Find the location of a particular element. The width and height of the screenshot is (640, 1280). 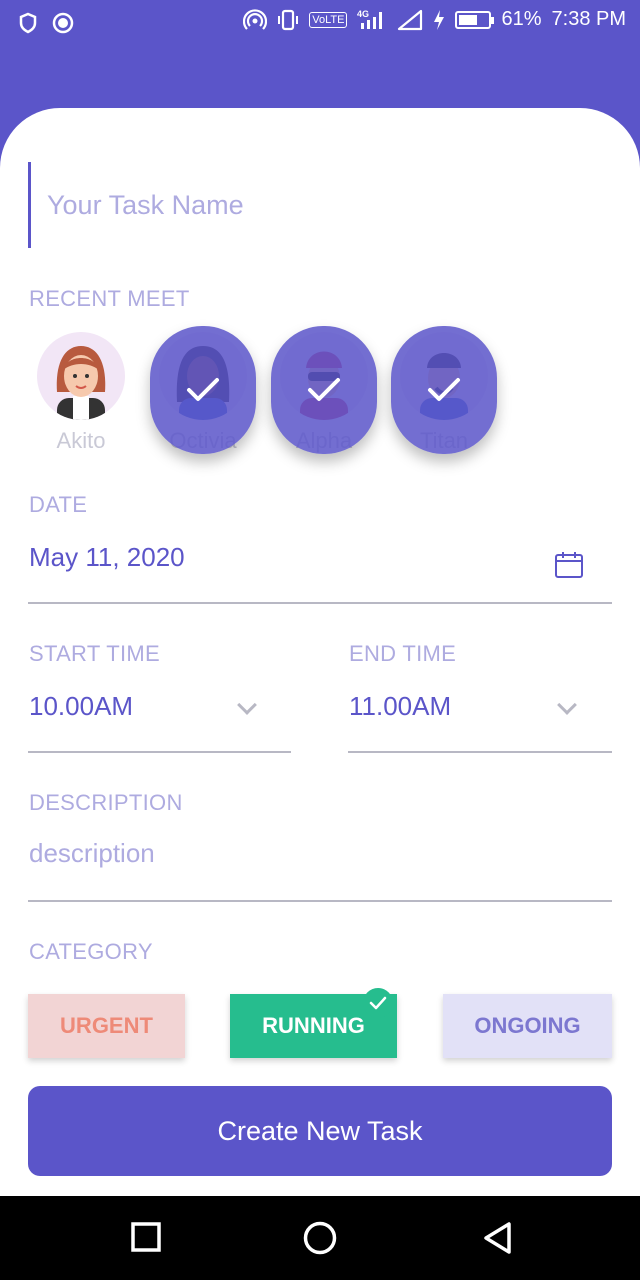

task-name-field is located at coordinates (320, 205).